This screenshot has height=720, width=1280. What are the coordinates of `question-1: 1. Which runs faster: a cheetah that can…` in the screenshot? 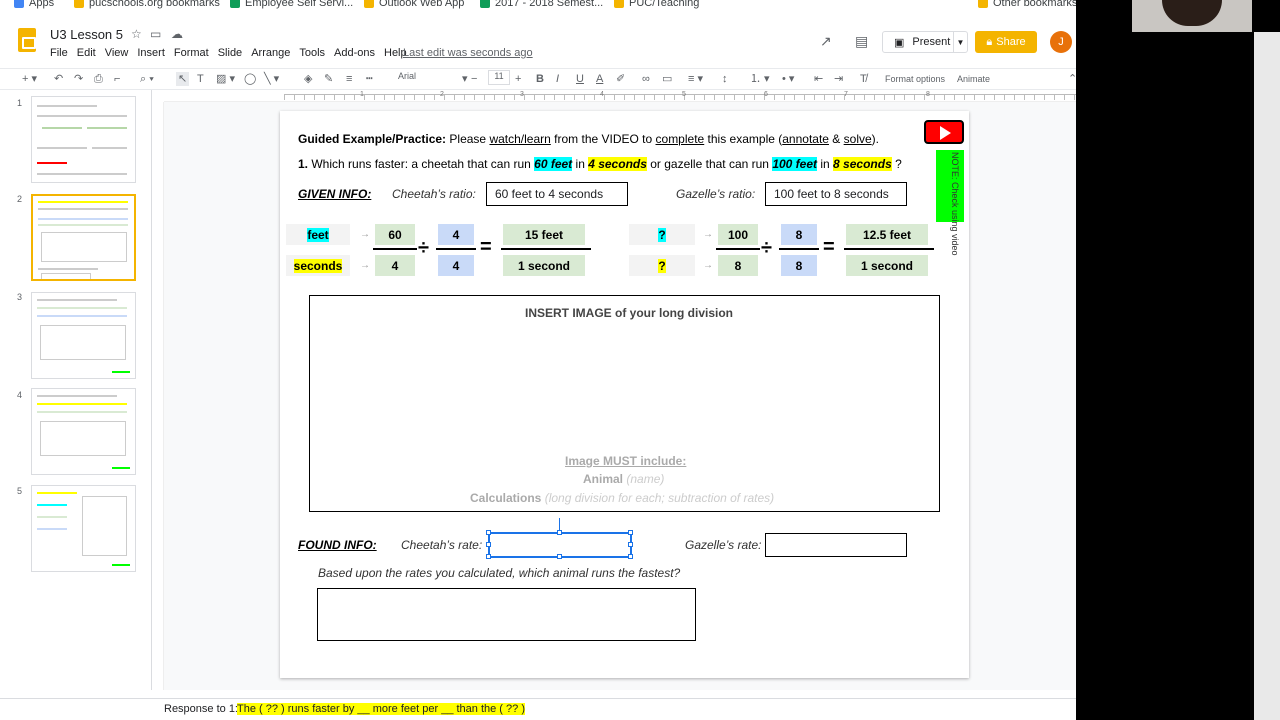 It's located at (600, 164).